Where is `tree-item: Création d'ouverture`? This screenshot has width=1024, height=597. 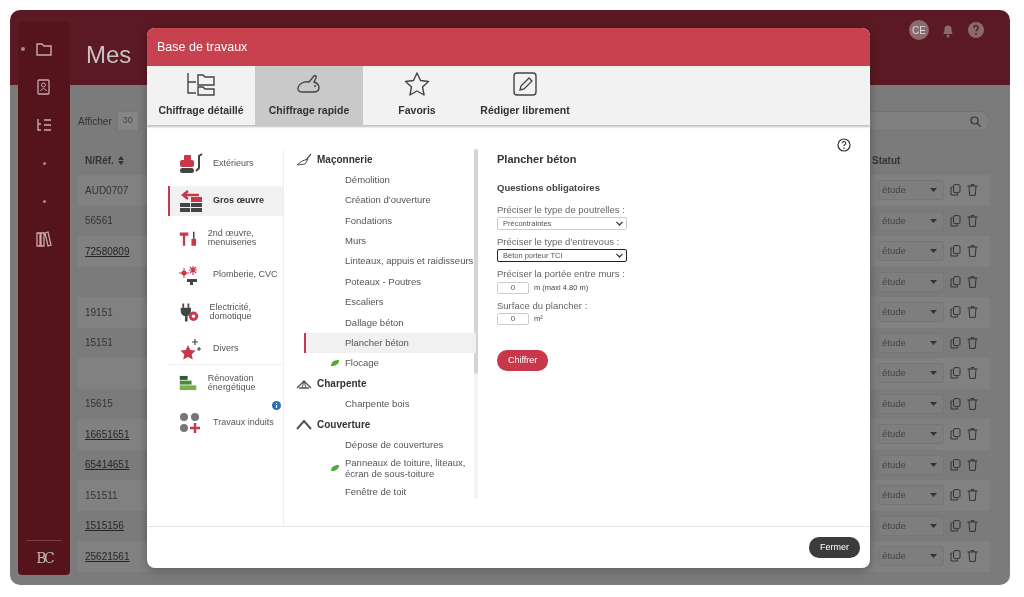 tree-item: Création d'ouverture is located at coordinates (390, 200).